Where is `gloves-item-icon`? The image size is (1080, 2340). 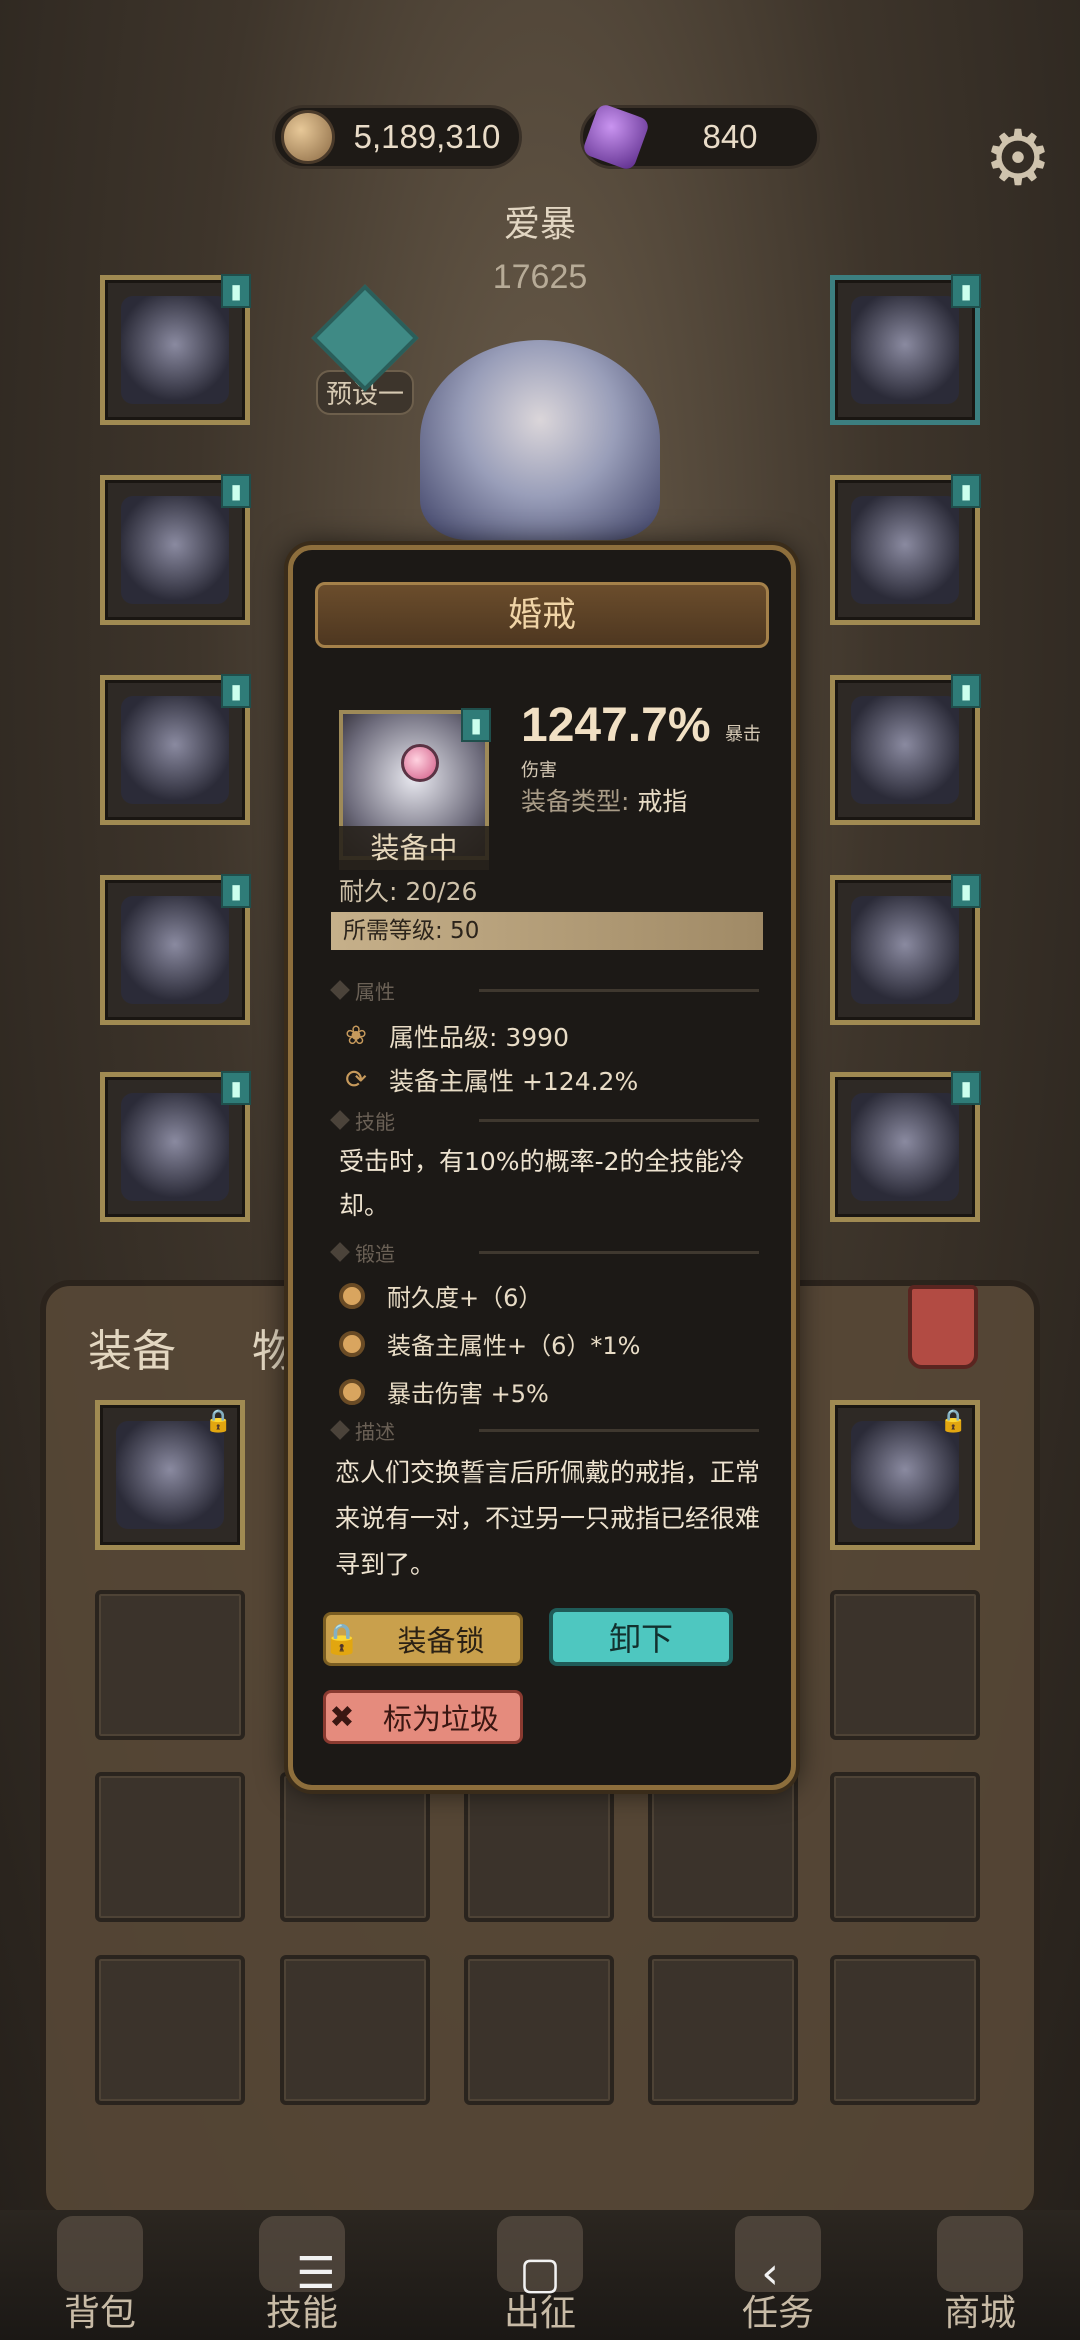 gloves-item-icon is located at coordinates (175, 750).